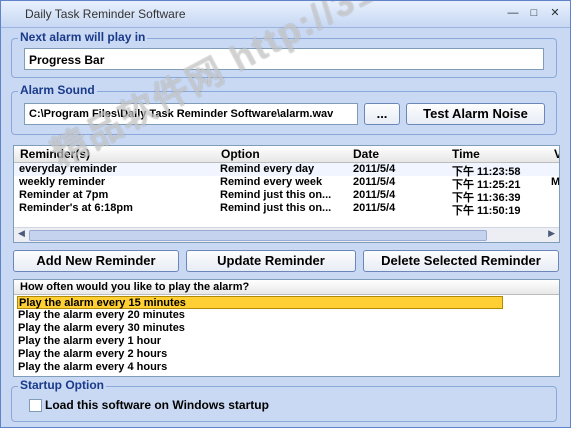 This screenshot has height=428, width=571. What do you see at coordinates (101, 315) in the screenshot?
I see `frequency-option: Play the alarm every 20 minutes` at bounding box center [101, 315].